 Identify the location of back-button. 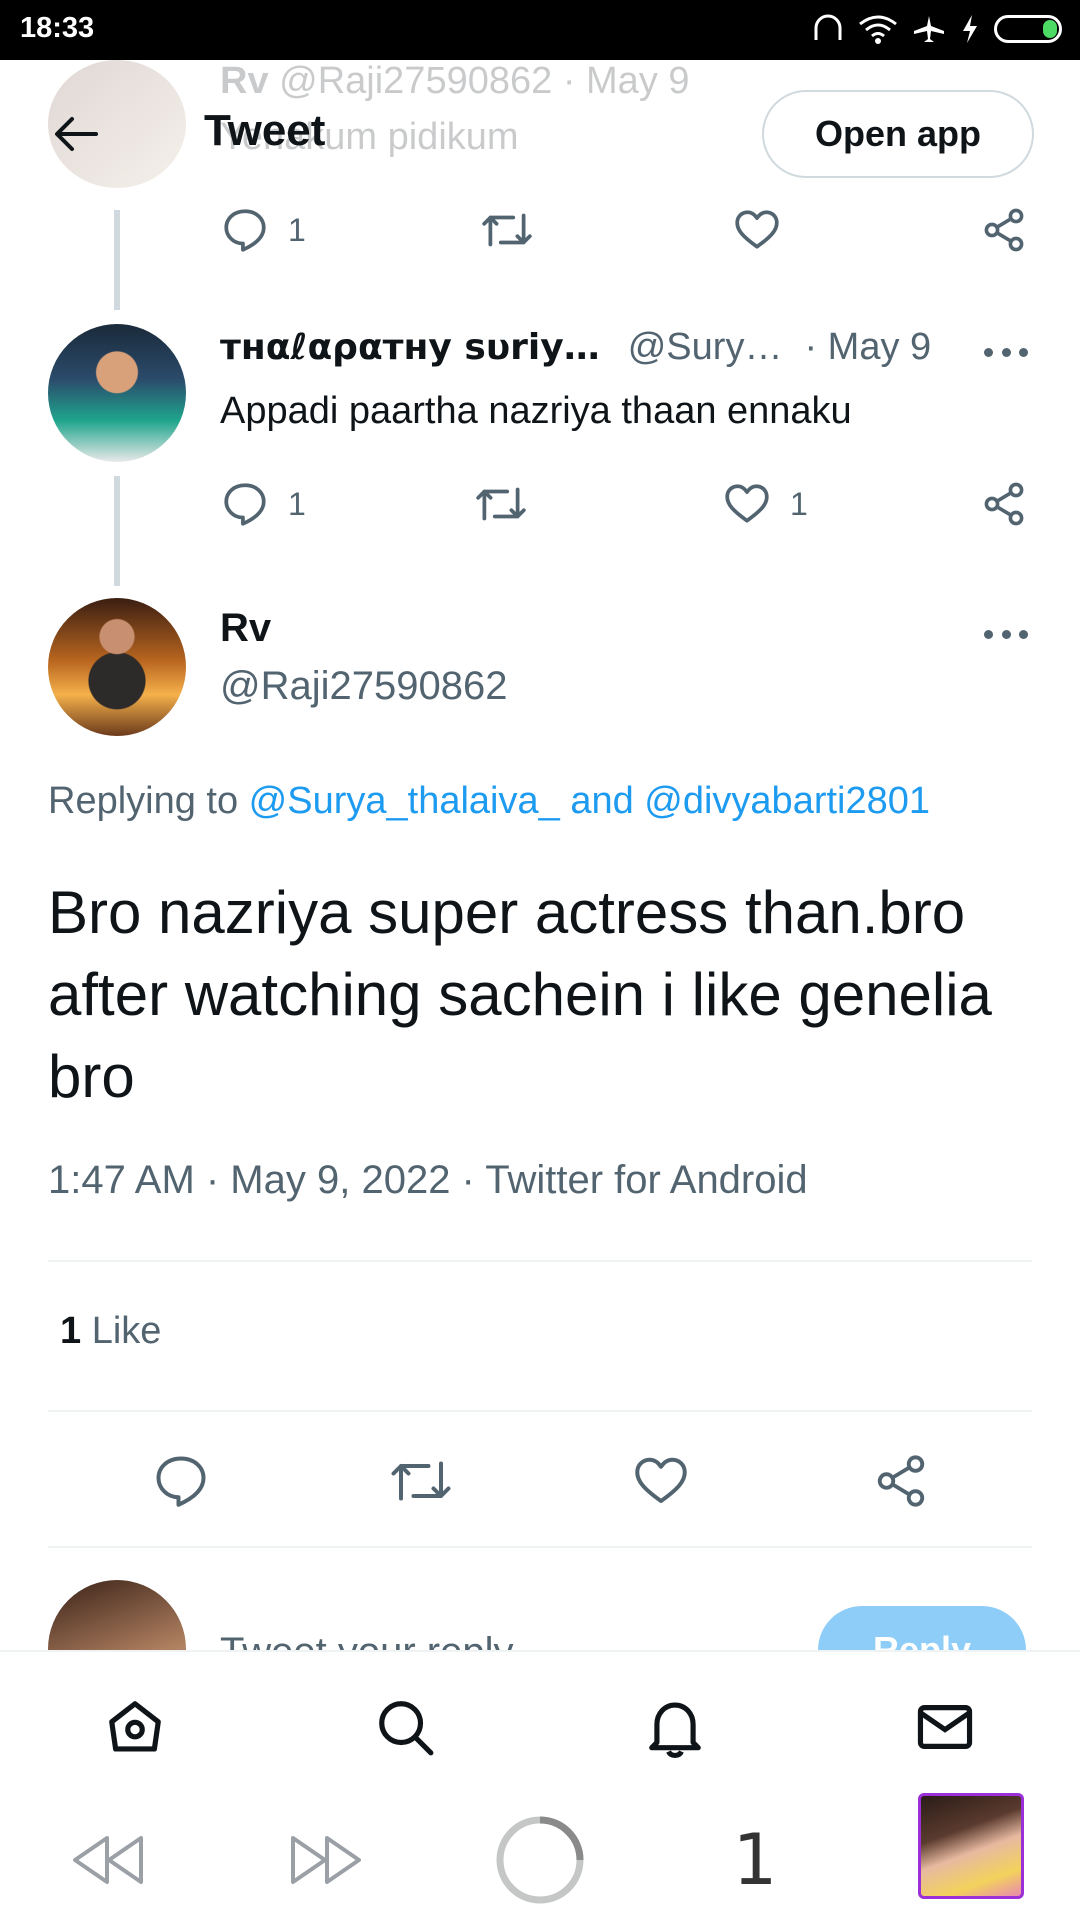
(76, 134).